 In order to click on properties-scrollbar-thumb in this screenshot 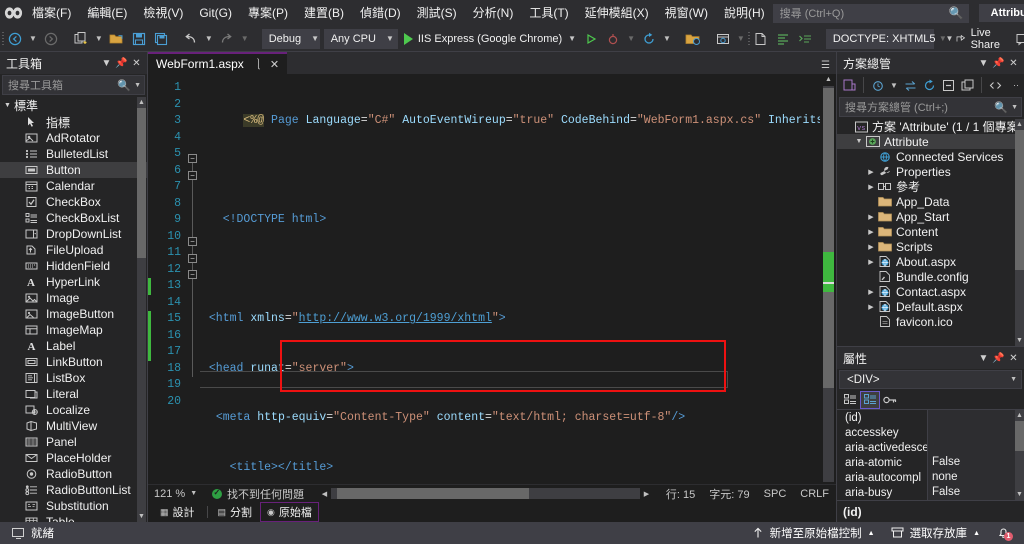, I will do `click(1019, 436)`.